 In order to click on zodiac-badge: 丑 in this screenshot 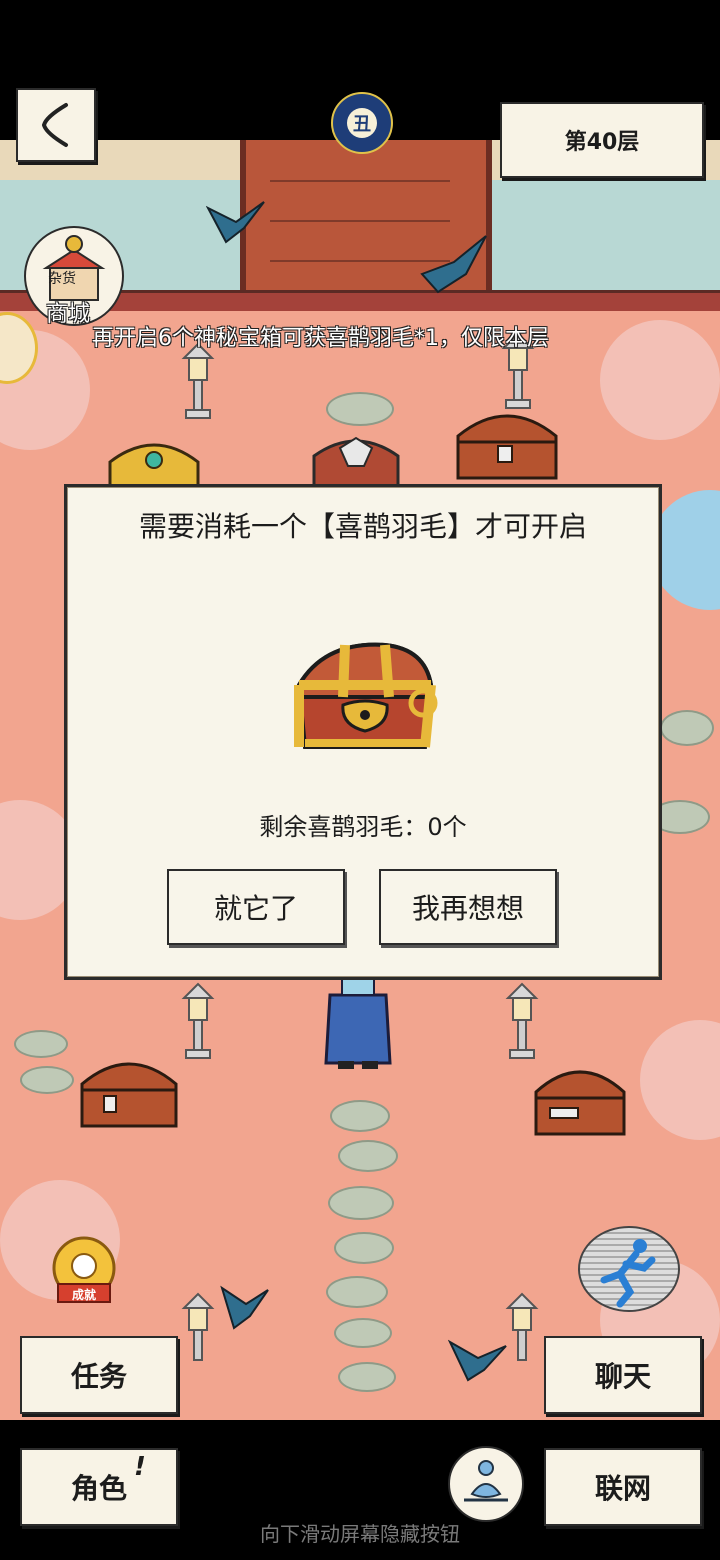, I will do `click(362, 123)`.